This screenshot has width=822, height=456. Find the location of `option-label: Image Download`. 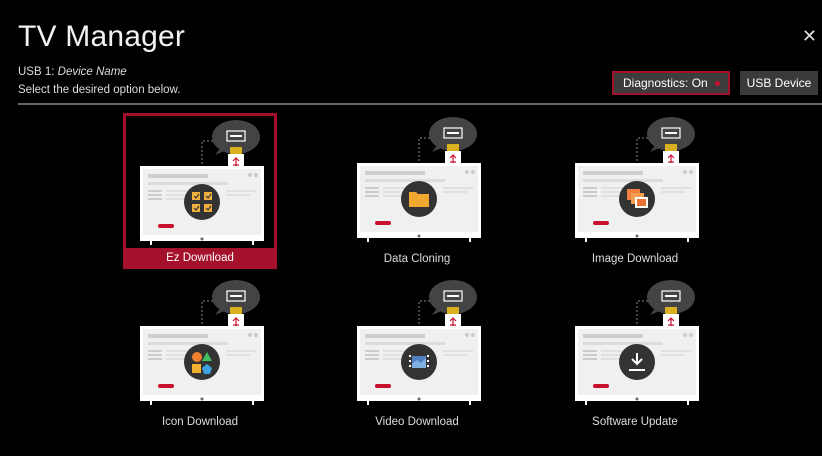

option-label: Image Download is located at coordinates (635, 259).